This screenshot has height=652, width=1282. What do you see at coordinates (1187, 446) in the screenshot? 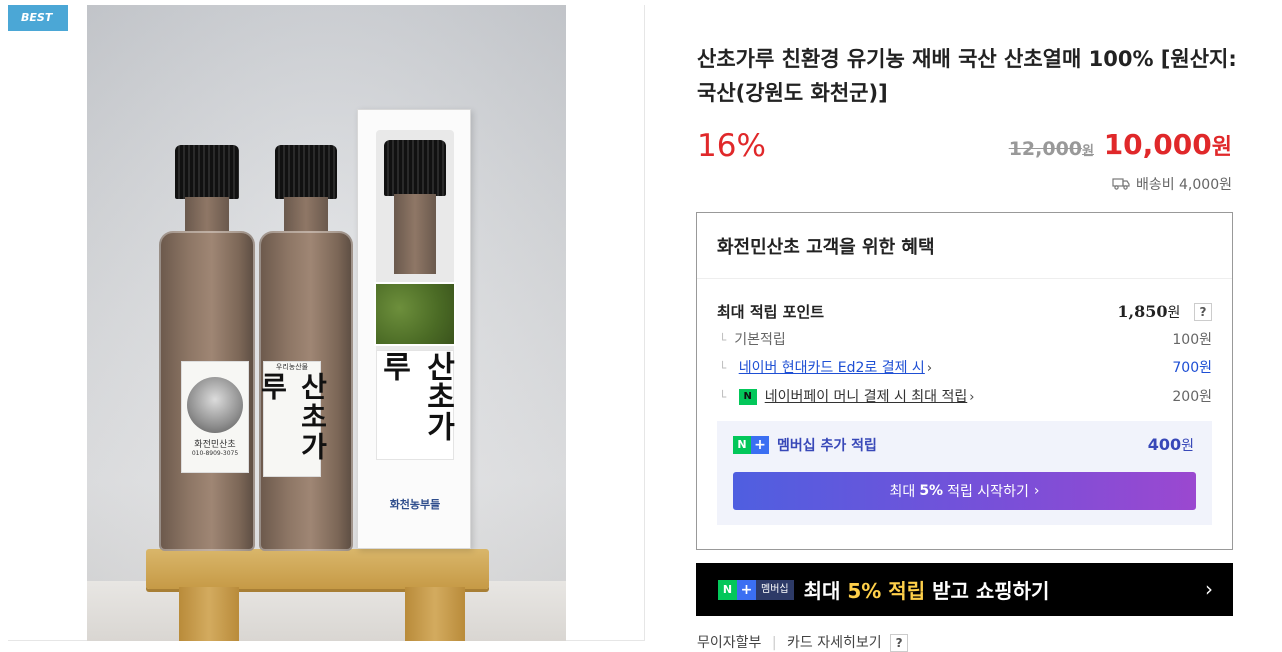
I see `membership-unit: 원` at bounding box center [1187, 446].